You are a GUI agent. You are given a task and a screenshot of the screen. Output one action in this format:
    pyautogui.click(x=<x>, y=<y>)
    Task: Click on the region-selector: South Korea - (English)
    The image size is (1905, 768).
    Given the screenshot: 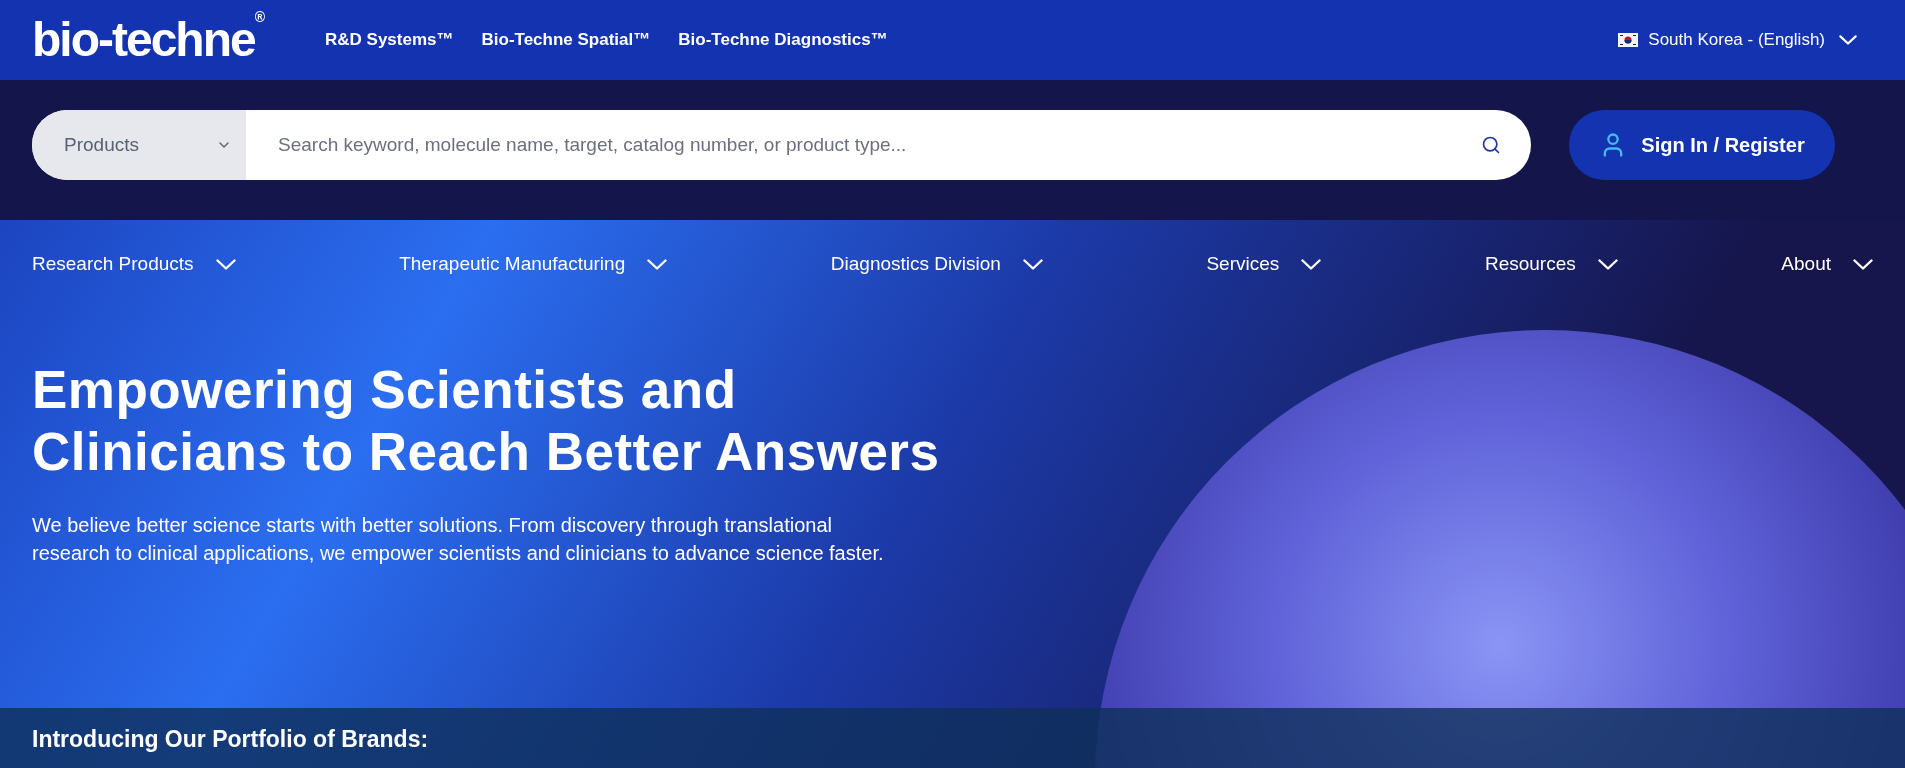 What is the action you would take?
    pyautogui.click(x=1752, y=40)
    